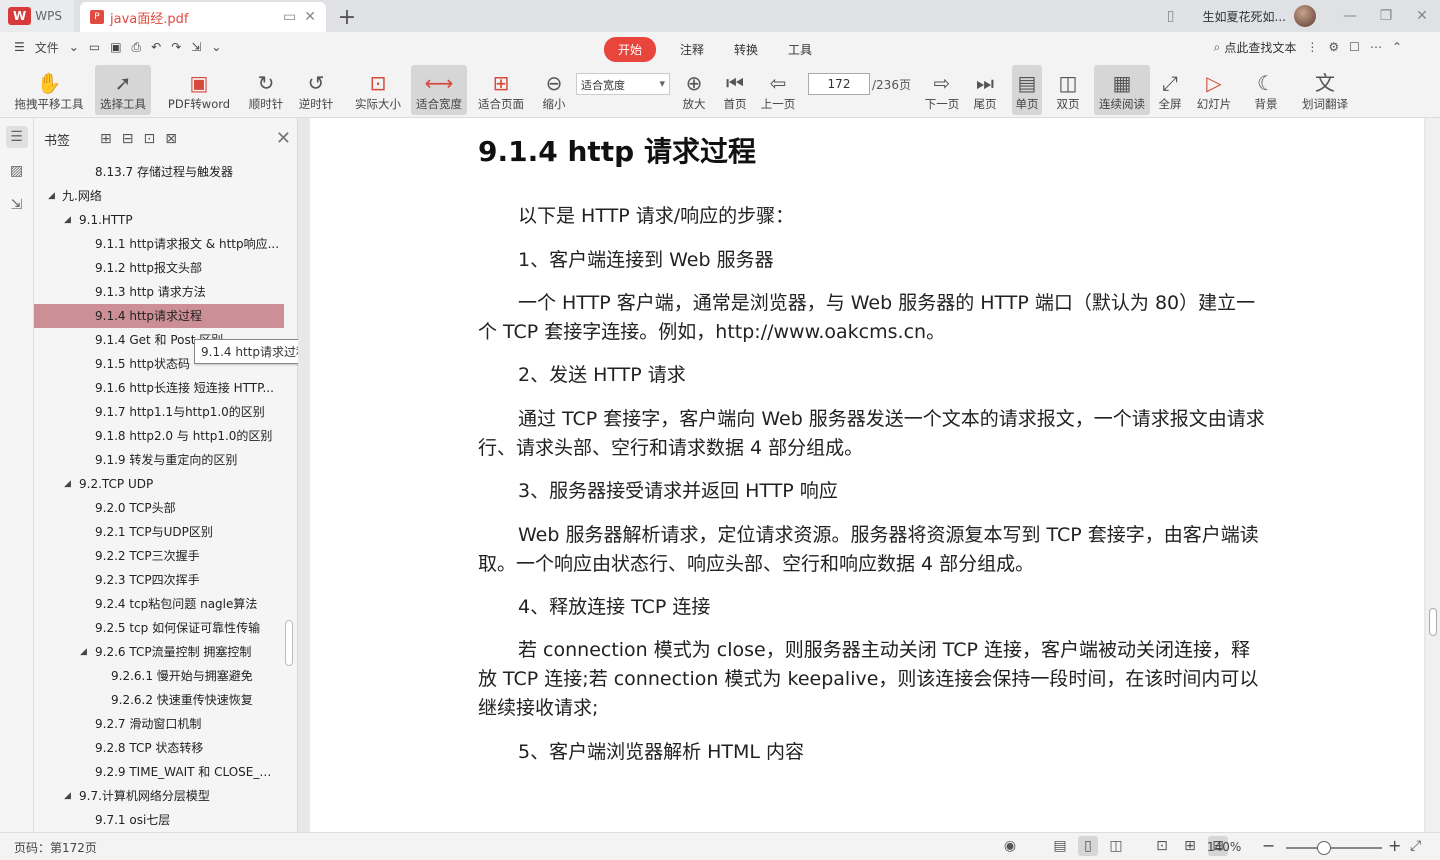 The image size is (1440, 860). Describe the element at coordinates (216, 47) in the screenshot. I see `more-dropdown-icon: ⌄` at that location.